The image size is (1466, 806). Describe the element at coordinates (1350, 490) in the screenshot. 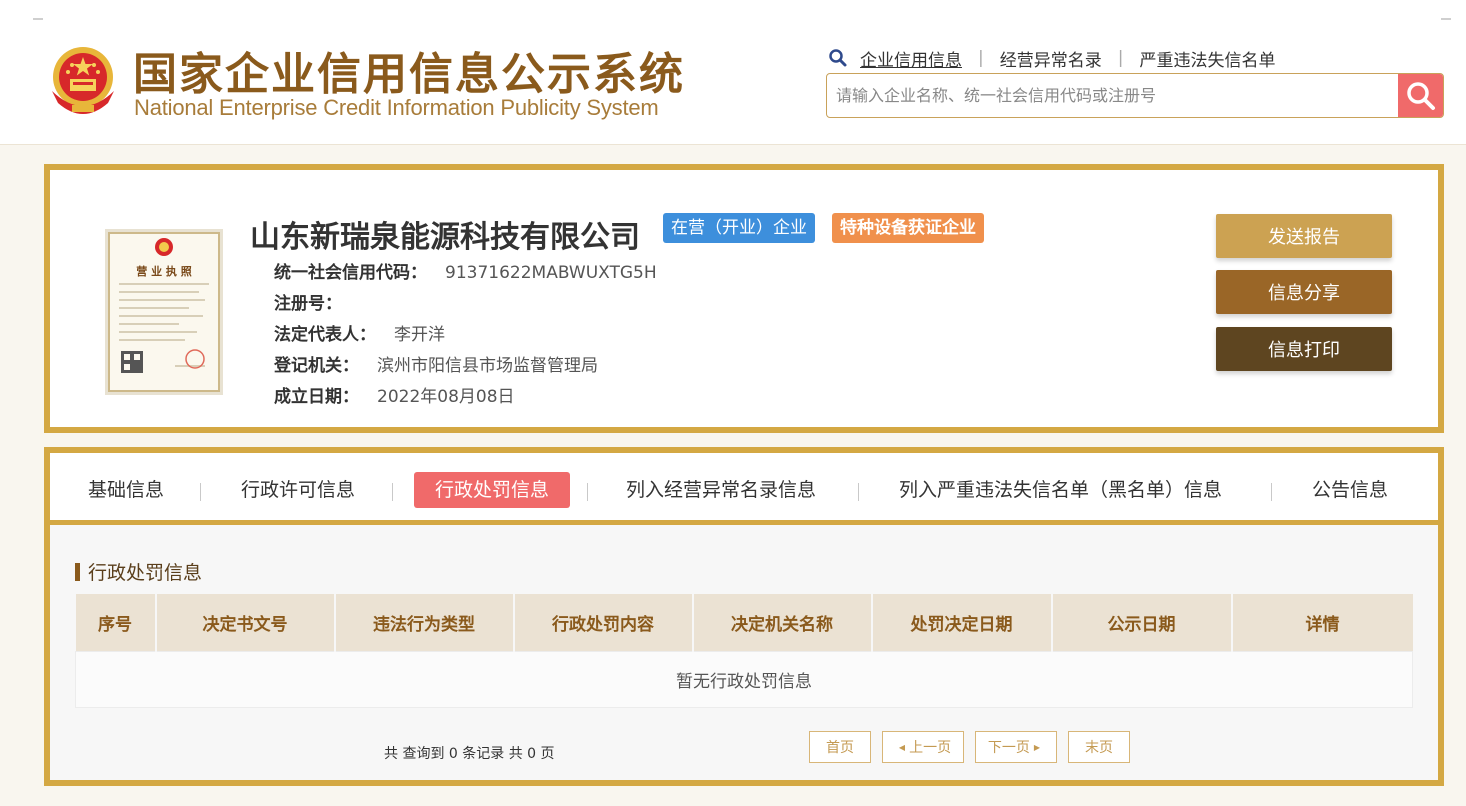

I see `tab-announcements: 公告信息` at that location.